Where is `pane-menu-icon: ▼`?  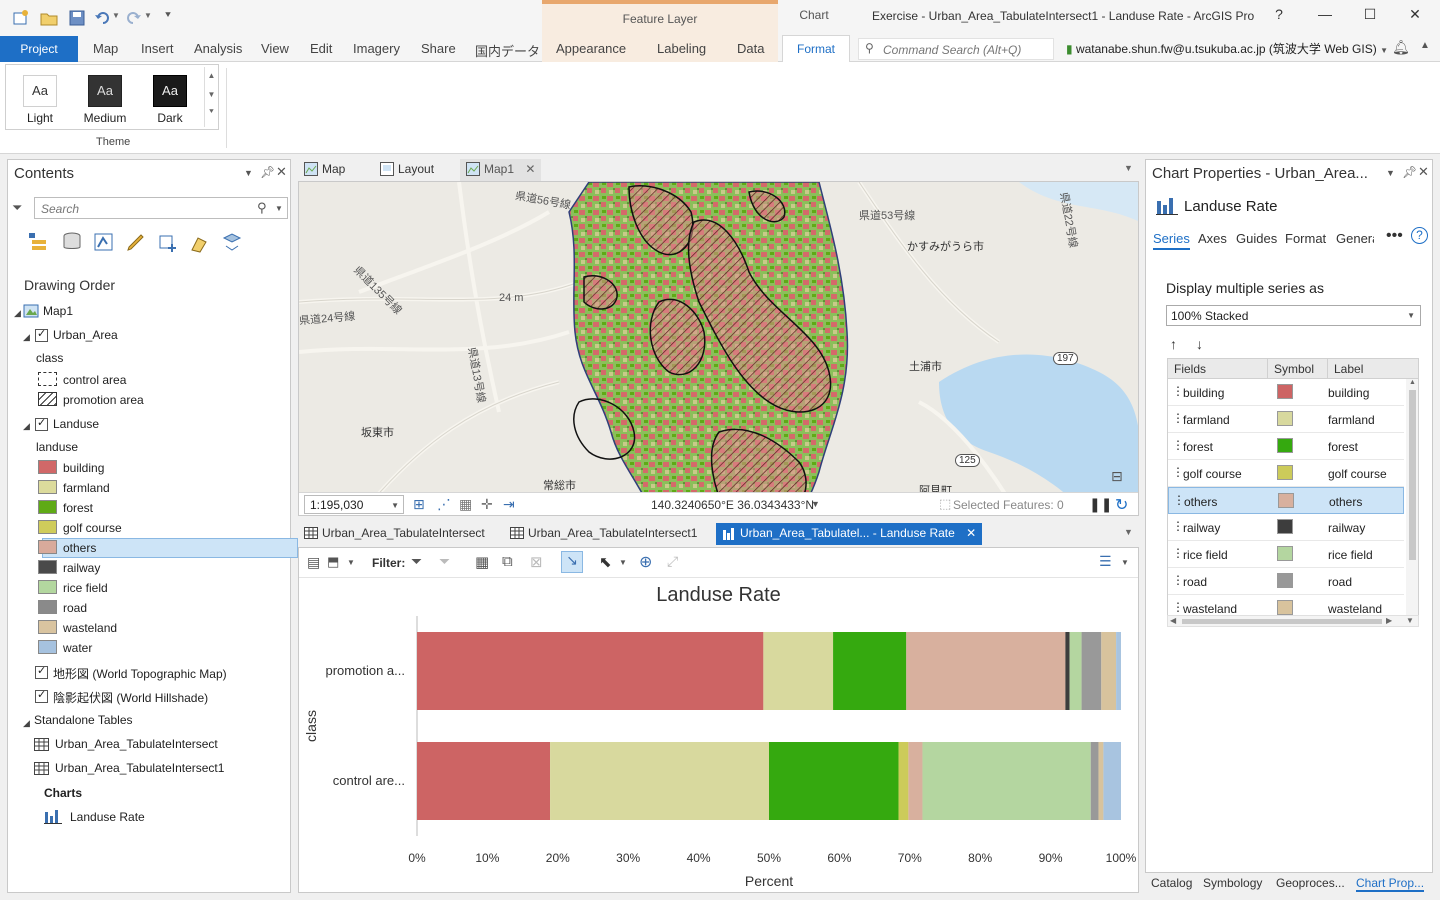 pane-menu-icon: ▼ is located at coordinates (1390, 173).